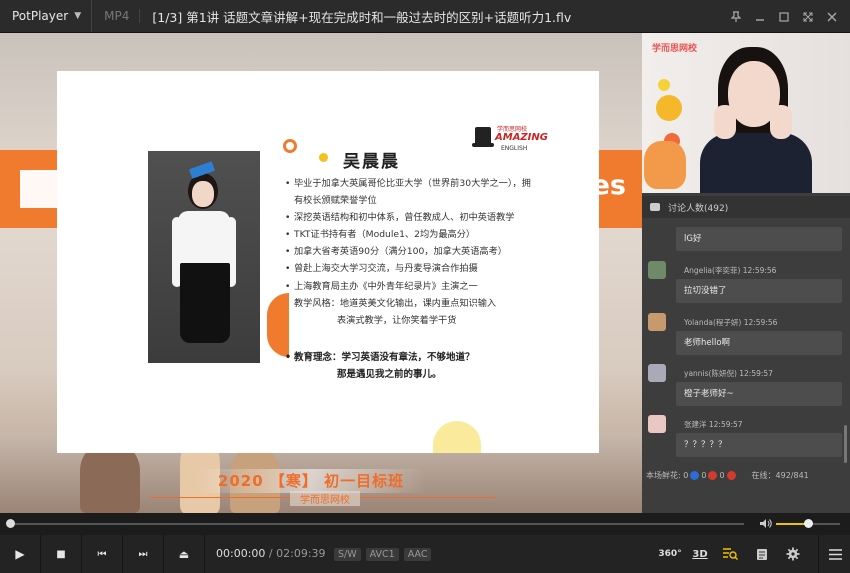  Describe the element at coordinates (325, 498) in the screenshot. I see `banner-brand: 学而思网校` at that location.